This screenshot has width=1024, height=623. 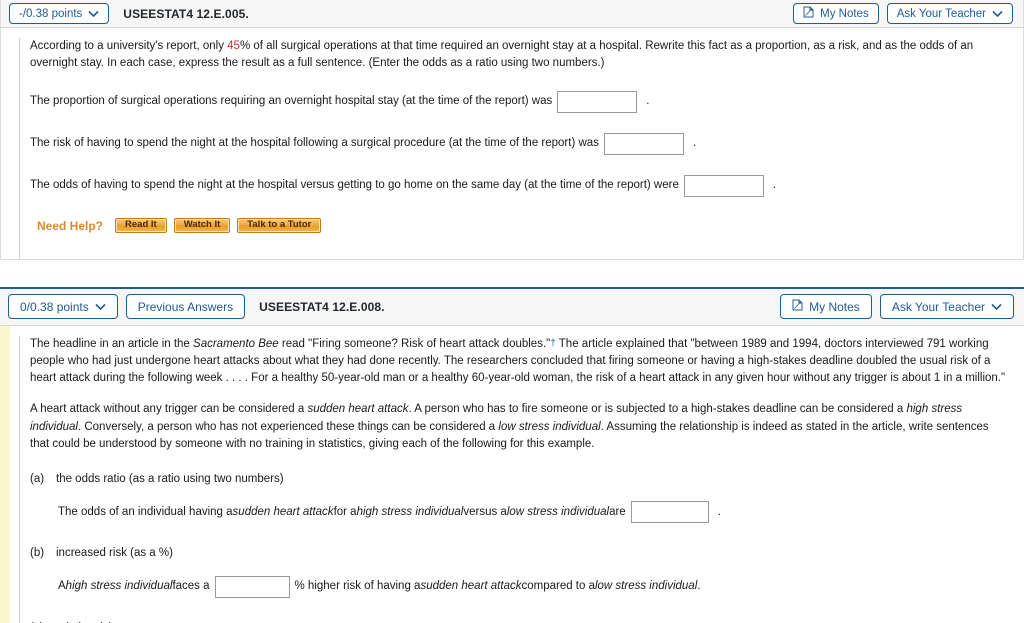 What do you see at coordinates (322, 306) in the screenshot?
I see `question-2-id: USEESTAT4 12.E.008.` at bounding box center [322, 306].